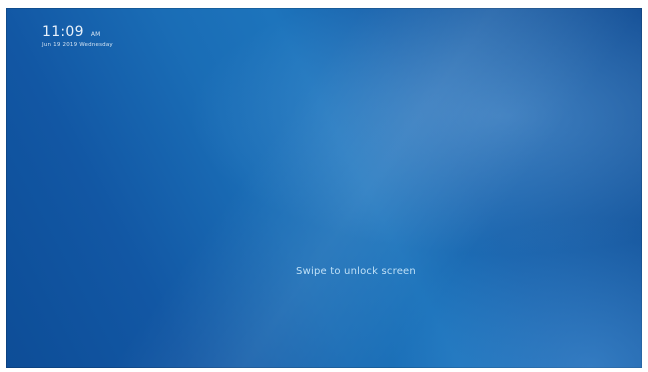  Describe the element at coordinates (63, 32) in the screenshot. I see `clock-time: 11:09` at that location.